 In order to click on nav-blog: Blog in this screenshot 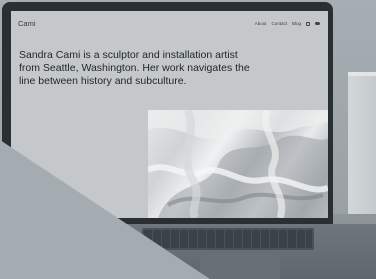, I will do `click(296, 23)`.